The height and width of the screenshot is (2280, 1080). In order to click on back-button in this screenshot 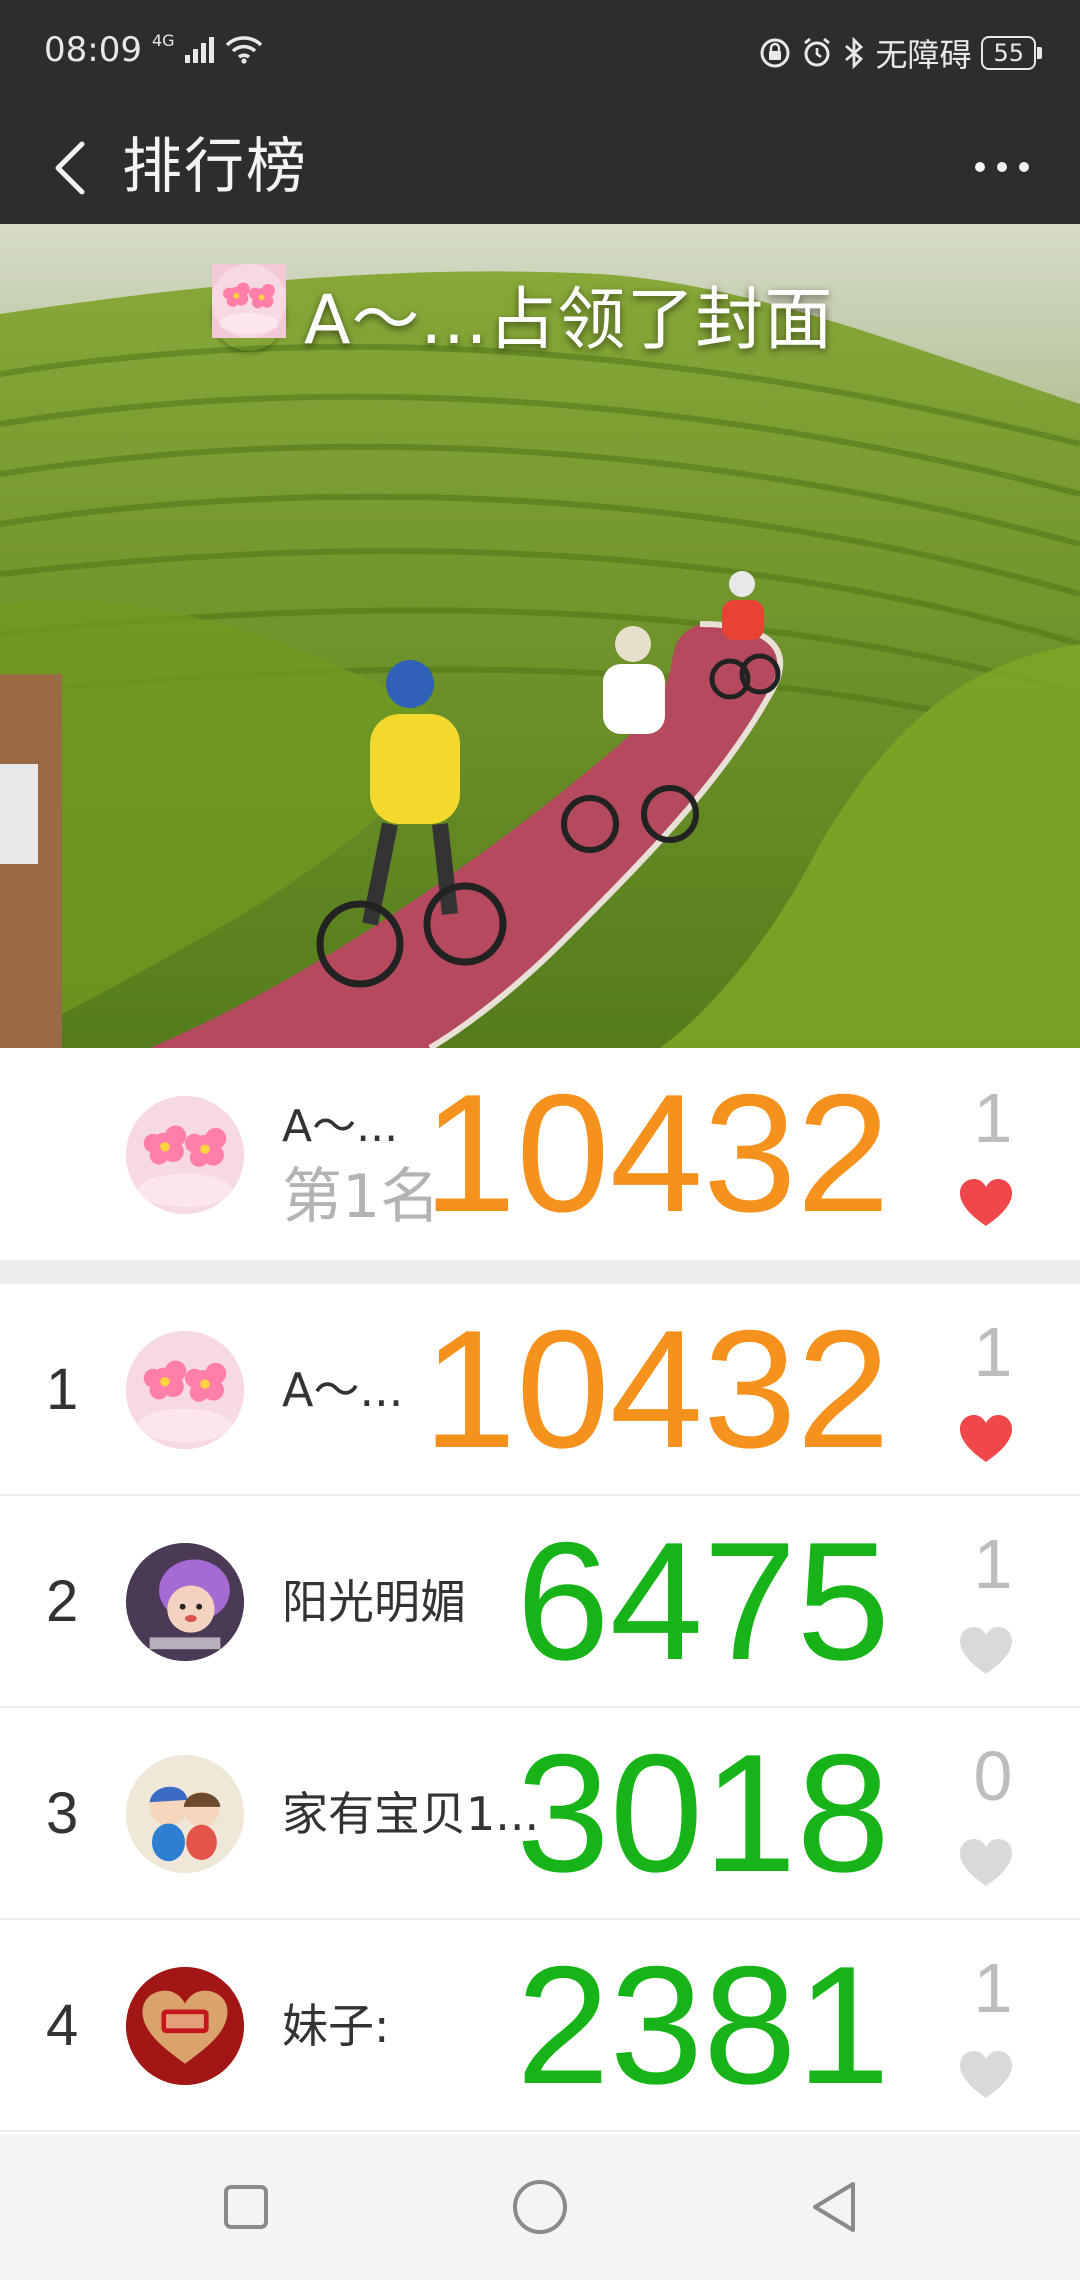, I will do `click(70, 168)`.